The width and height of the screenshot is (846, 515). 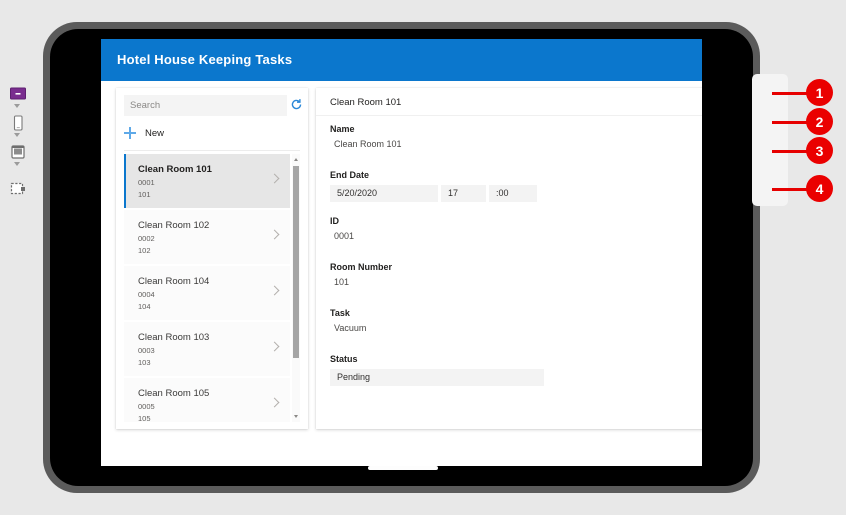 What do you see at coordinates (366, 102) in the screenshot?
I see `detail-title: Clean Room 101` at bounding box center [366, 102].